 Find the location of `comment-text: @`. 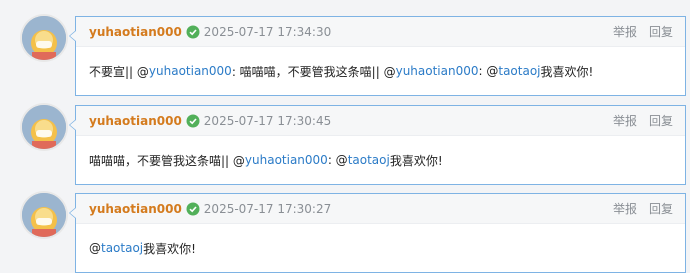

comment-text: @ is located at coordinates (95, 248).